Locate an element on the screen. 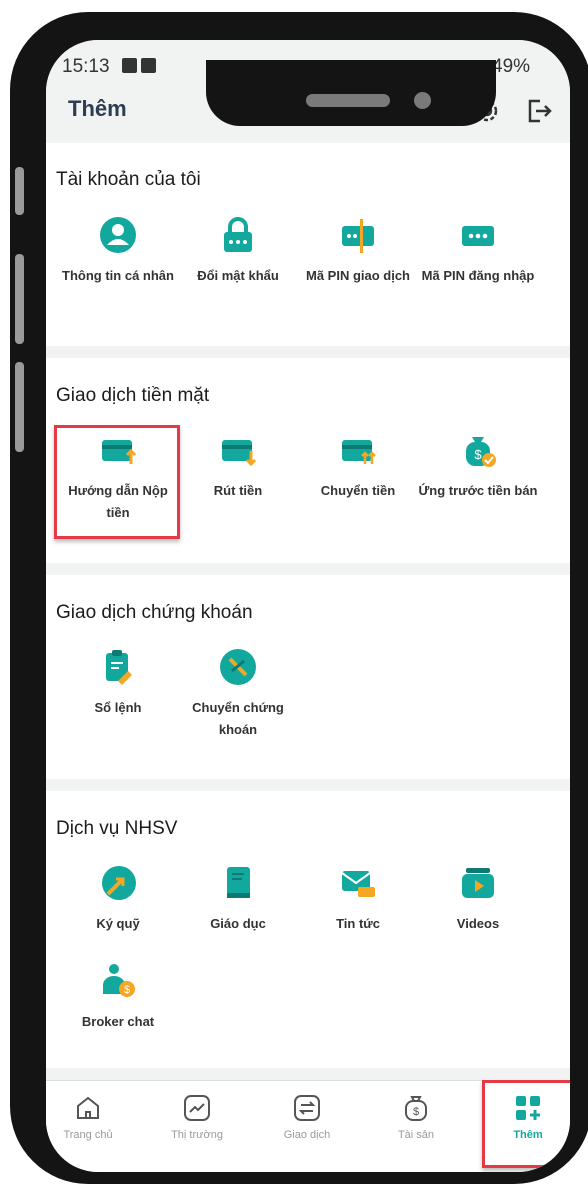 Image resolution: width=588 pixels, height=1191 pixels. transfer-card-icon is located at coordinates (359, 452).